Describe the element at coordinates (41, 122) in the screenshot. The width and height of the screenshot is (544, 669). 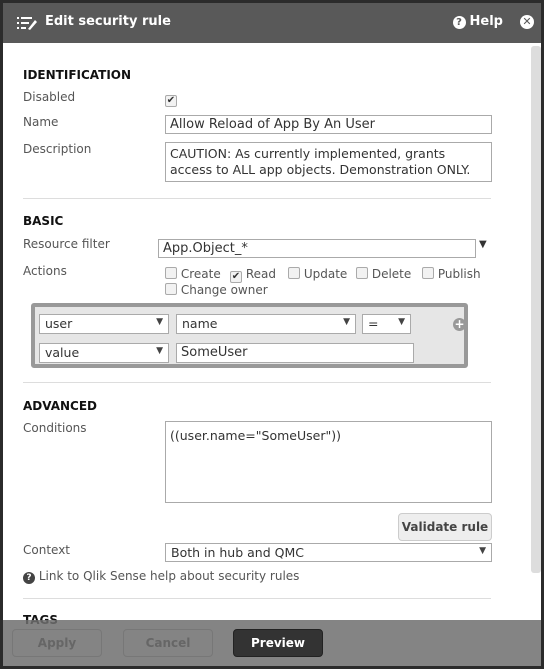
I see `name-label: Name` at that location.